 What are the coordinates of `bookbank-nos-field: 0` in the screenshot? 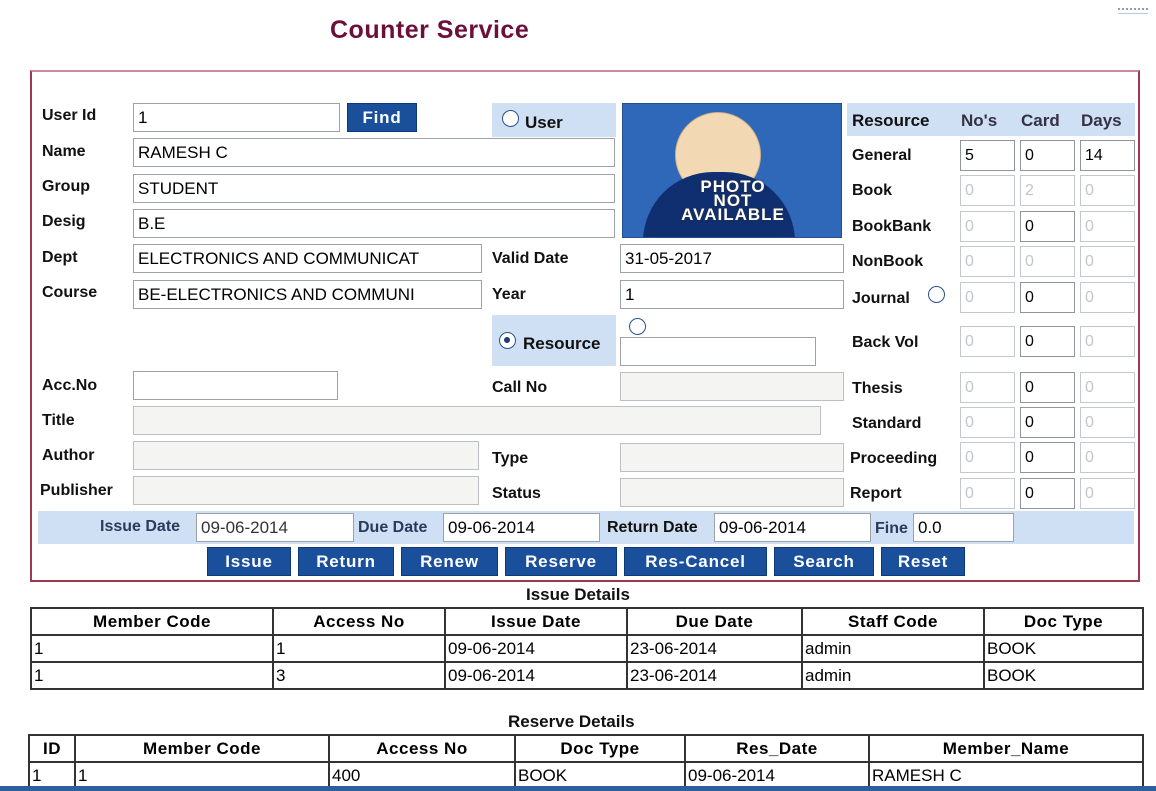 It's located at (987, 226).